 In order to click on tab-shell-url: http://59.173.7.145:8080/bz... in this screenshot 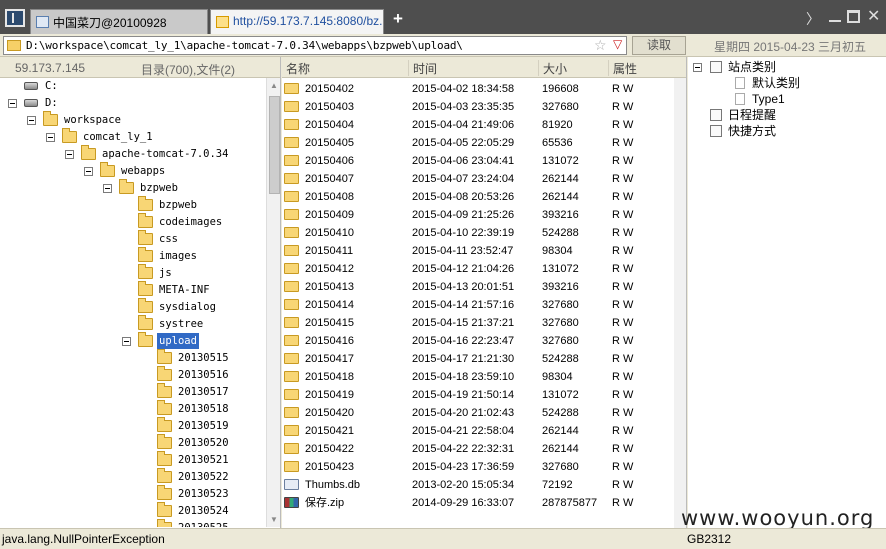, I will do `click(297, 21)`.